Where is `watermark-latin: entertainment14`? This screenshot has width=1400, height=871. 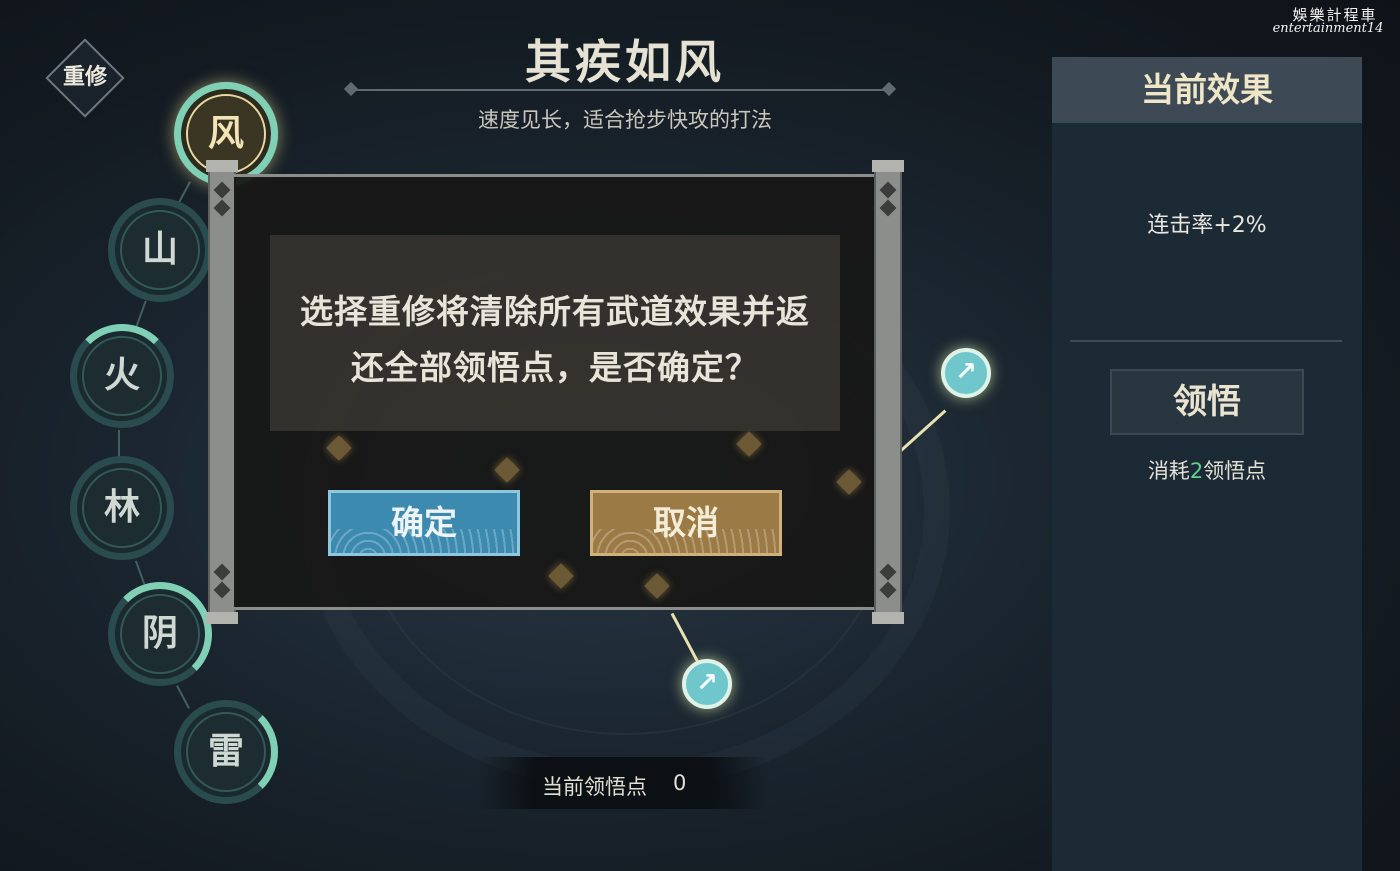
watermark-latin: entertainment14 is located at coordinates (1328, 28).